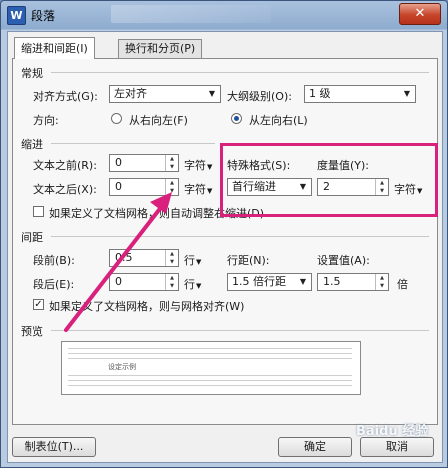 The height and width of the screenshot is (468, 448). What do you see at coordinates (114, 268) in the screenshot?
I see `annotation-arrow-shaft` at bounding box center [114, 268].